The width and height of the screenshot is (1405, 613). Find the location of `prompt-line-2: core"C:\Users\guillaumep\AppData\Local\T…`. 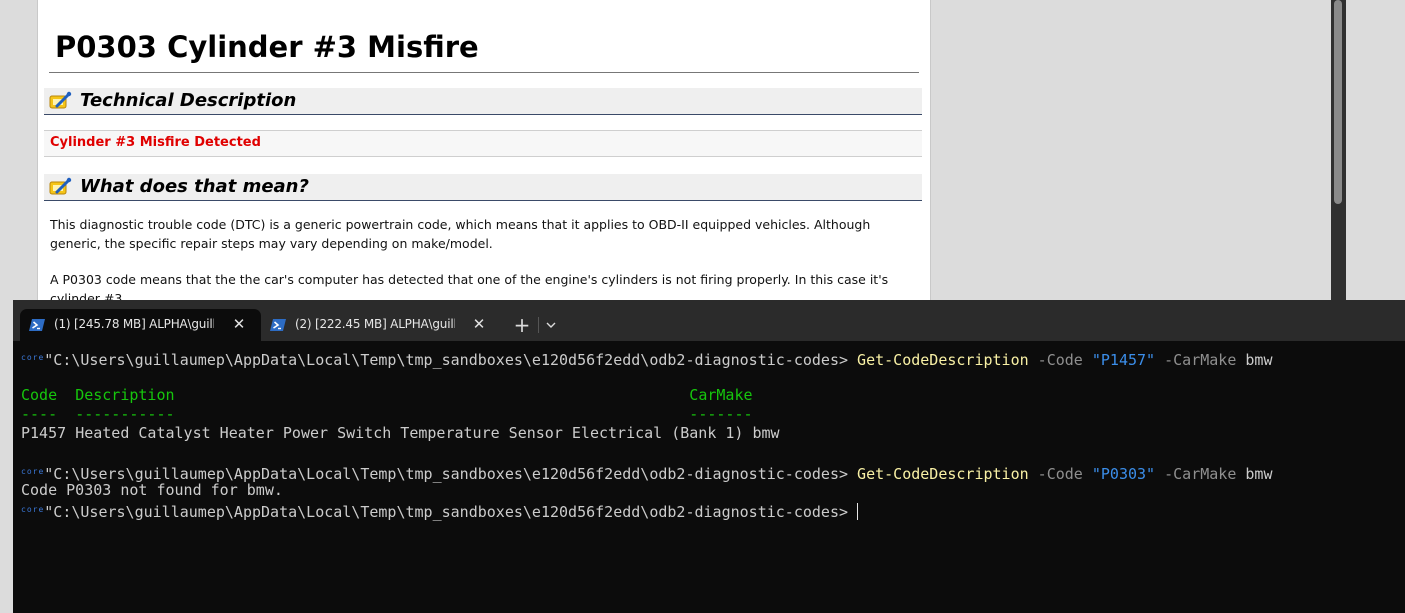

prompt-line-2: core"C:\Users\guillaumep\AppData\Local\T… is located at coordinates (647, 472).